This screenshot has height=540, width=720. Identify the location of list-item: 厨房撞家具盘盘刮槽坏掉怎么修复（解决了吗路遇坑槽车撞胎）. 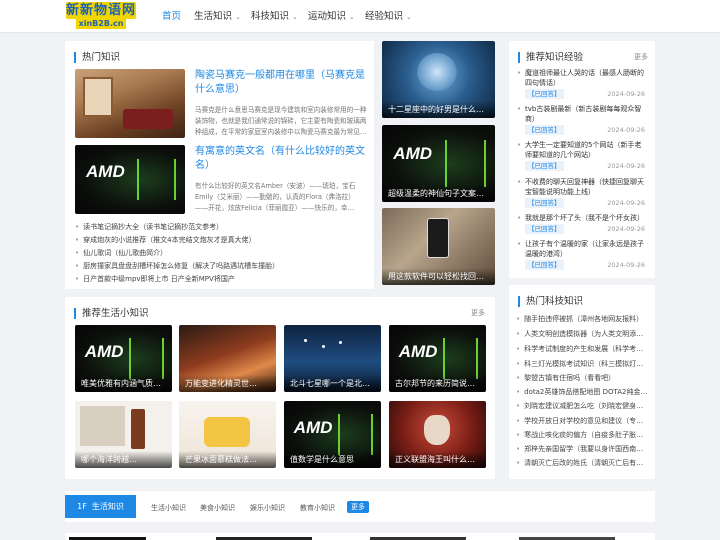
(220, 266).